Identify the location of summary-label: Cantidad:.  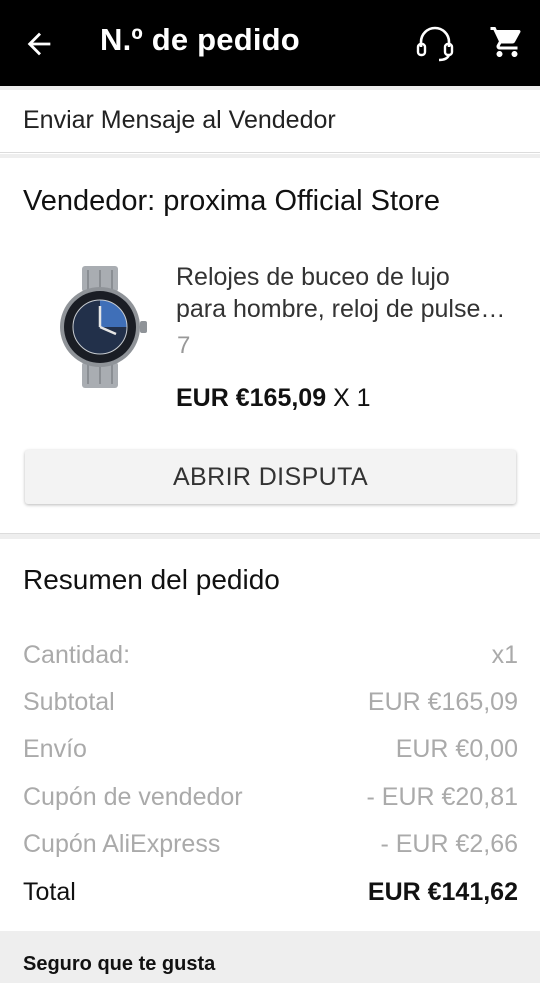
(77, 654).